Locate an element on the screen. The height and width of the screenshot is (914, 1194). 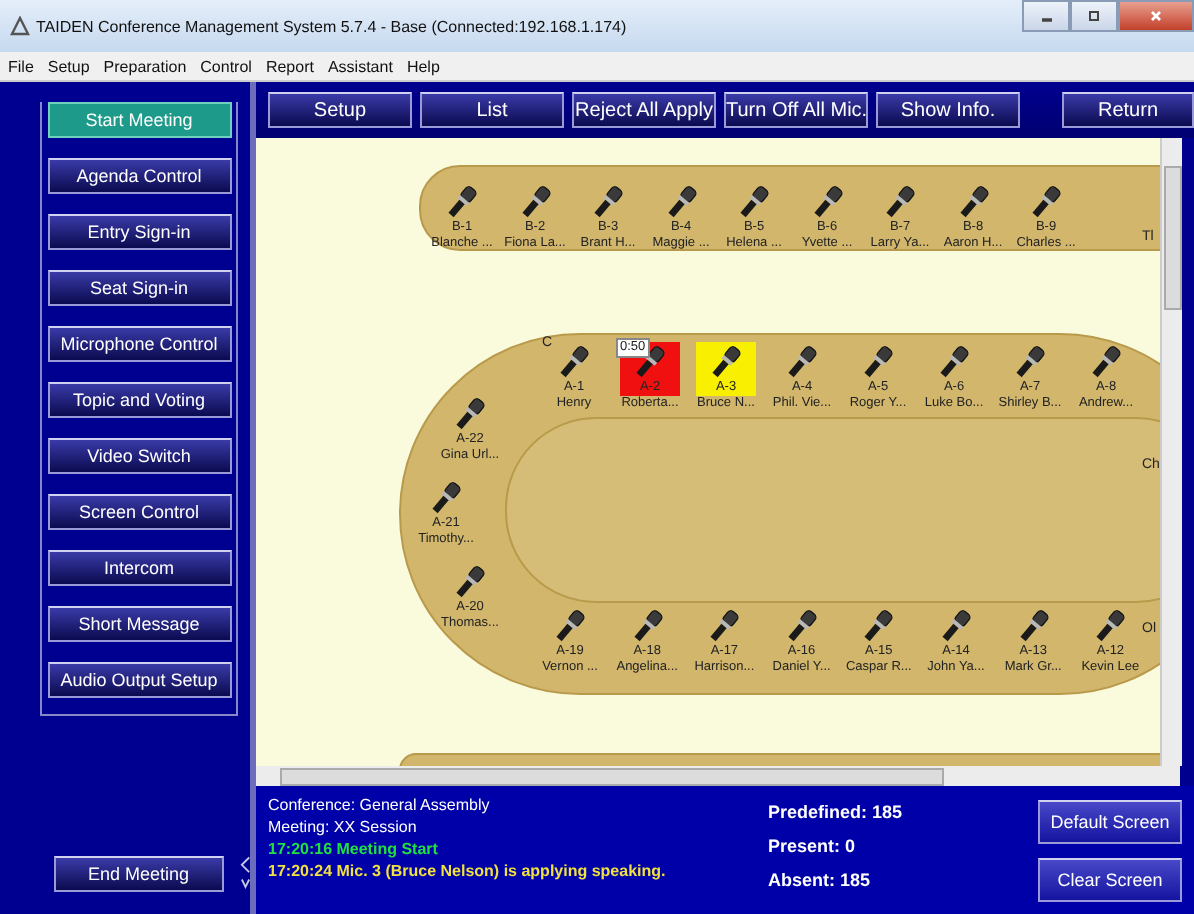
collapse-arrows-icon is located at coordinates (244, 874).